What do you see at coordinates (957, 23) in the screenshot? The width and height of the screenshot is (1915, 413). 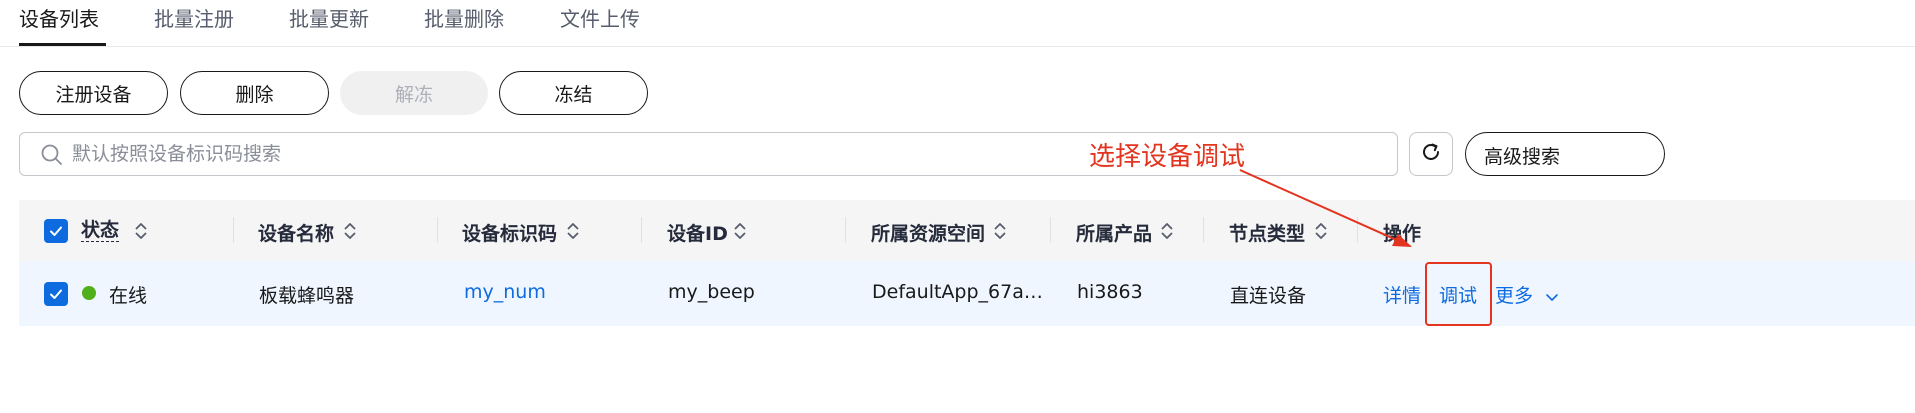 I see `tab-bar: 设备列表 批量注册 批量更新 批量删除 文件上传` at bounding box center [957, 23].